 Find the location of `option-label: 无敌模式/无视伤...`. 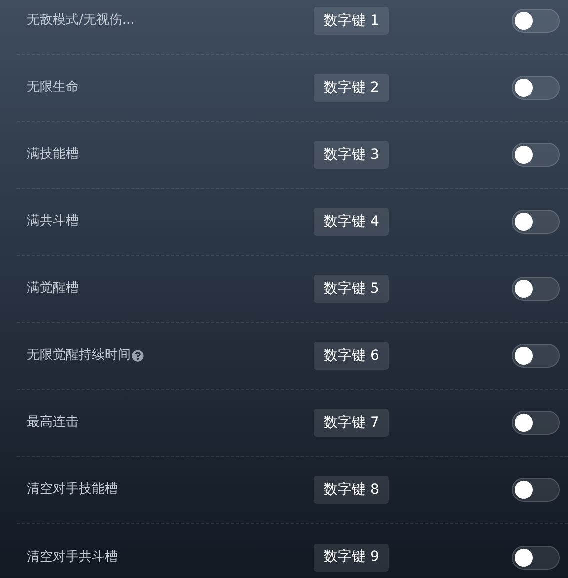

option-label: 无敌模式/无视伤... is located at coordinates (81, 21).